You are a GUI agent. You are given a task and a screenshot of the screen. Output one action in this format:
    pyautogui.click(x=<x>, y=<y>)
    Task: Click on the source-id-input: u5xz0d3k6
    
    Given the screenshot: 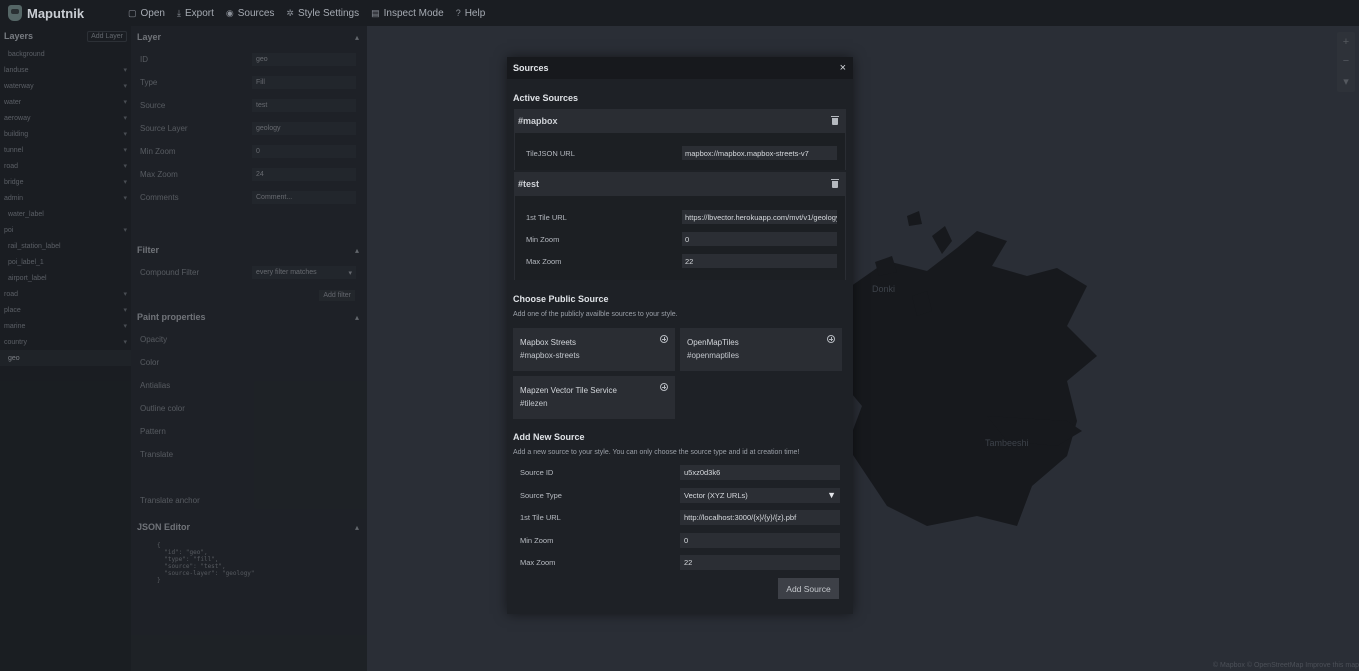 What is the action you would take?
    pyautogui.click(x=760, y=472)
    